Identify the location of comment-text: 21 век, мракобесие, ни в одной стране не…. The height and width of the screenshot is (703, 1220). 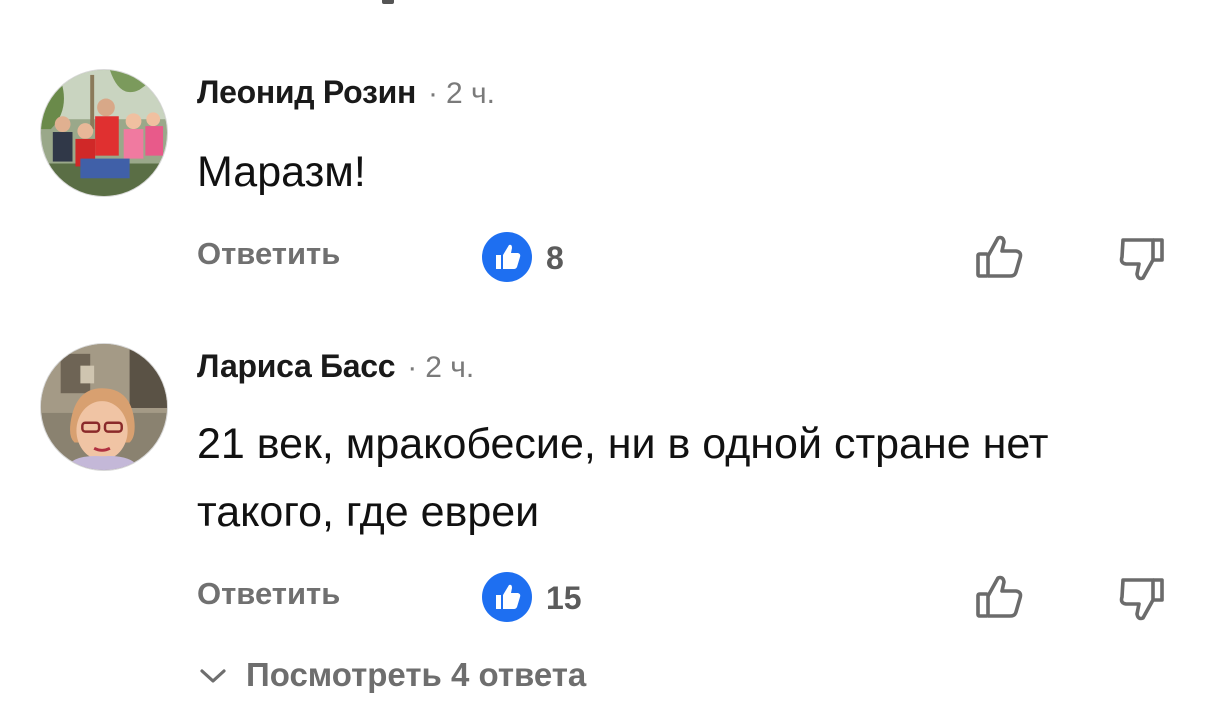
(623, 478).